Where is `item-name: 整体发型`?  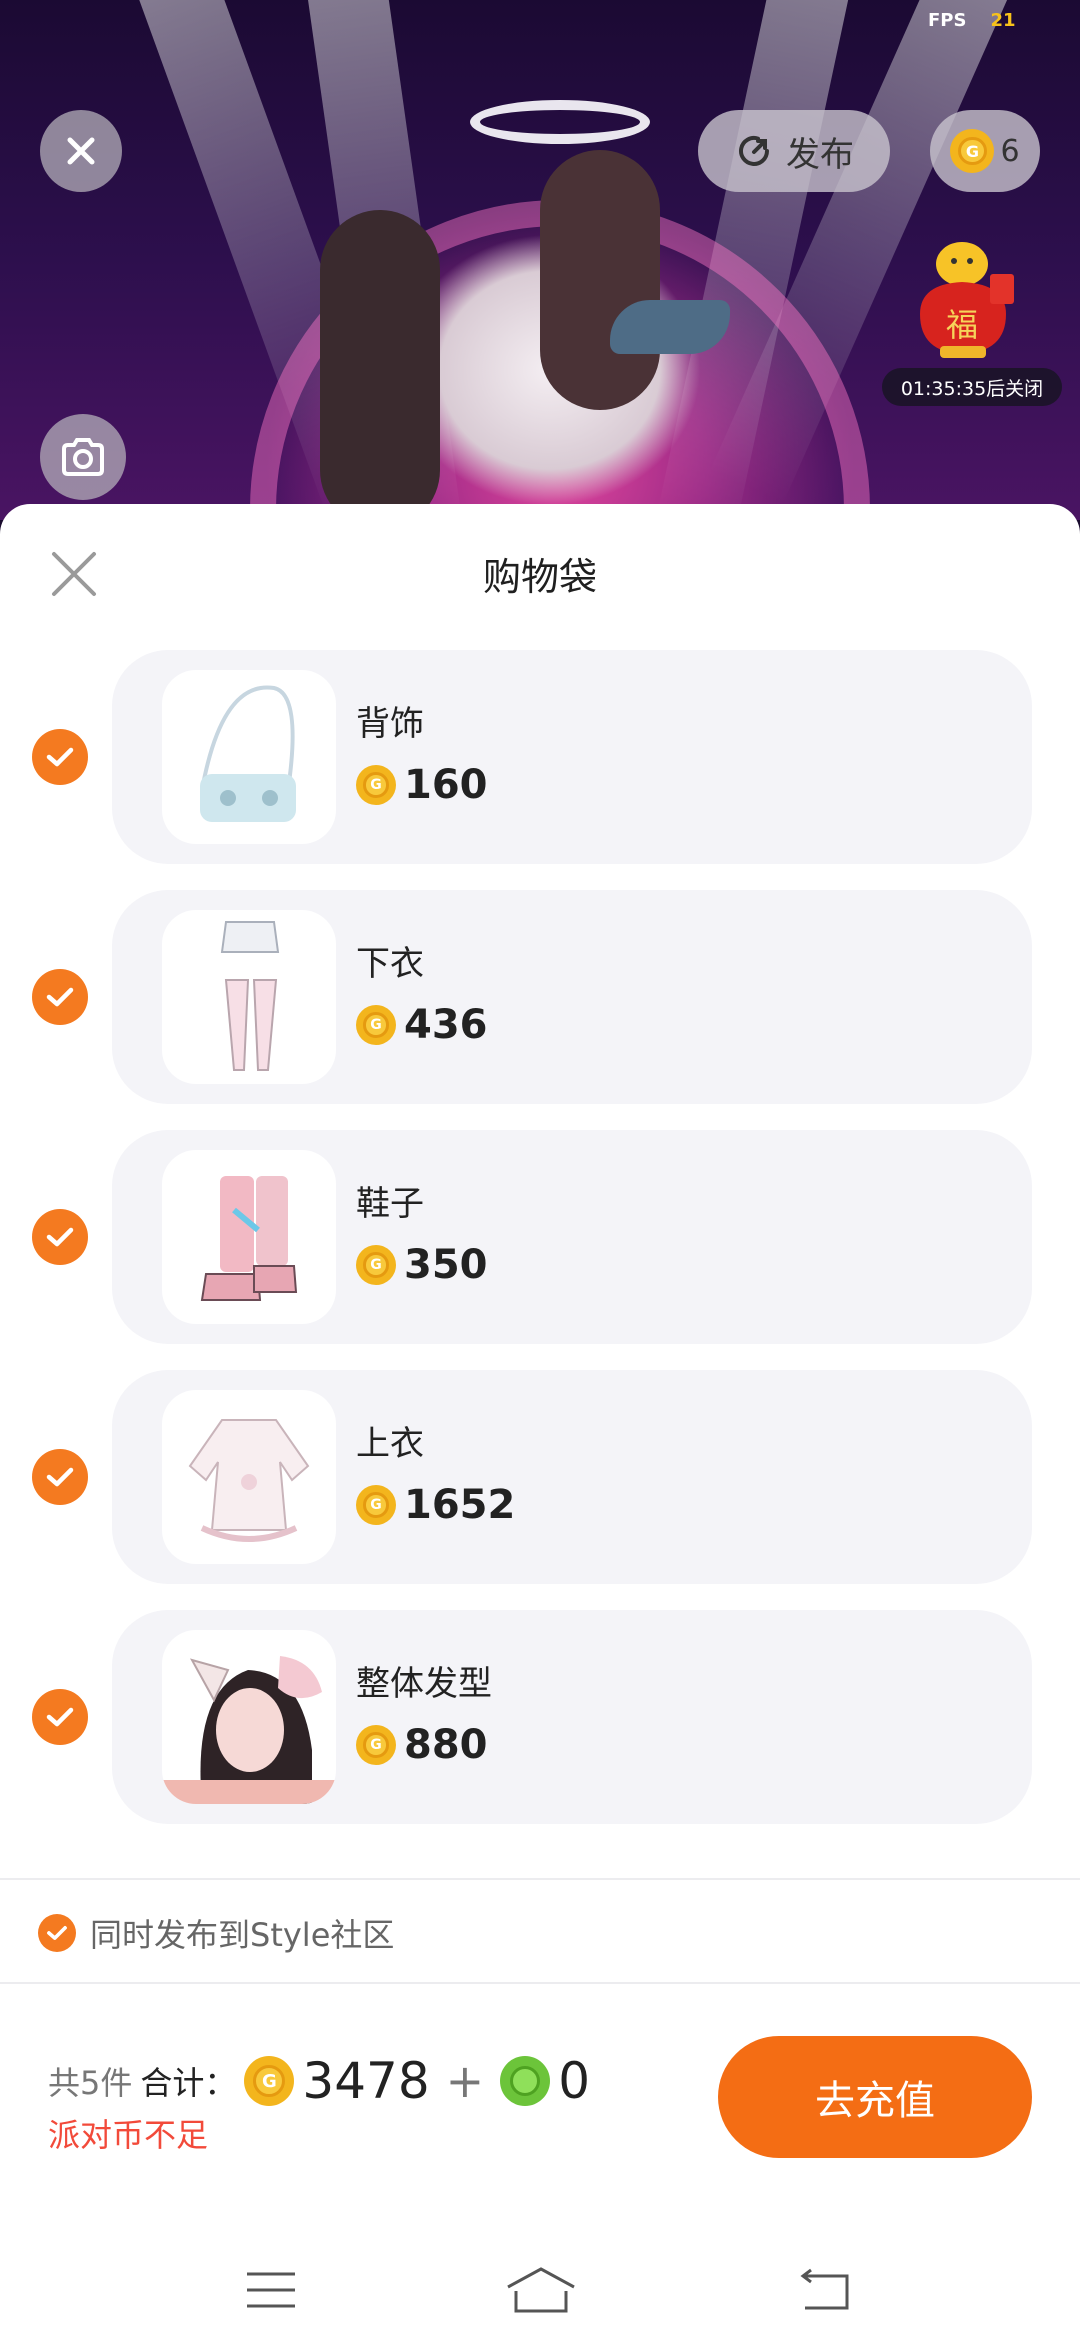
item-name: 整体发型 is located at coordinates (424, 1684).